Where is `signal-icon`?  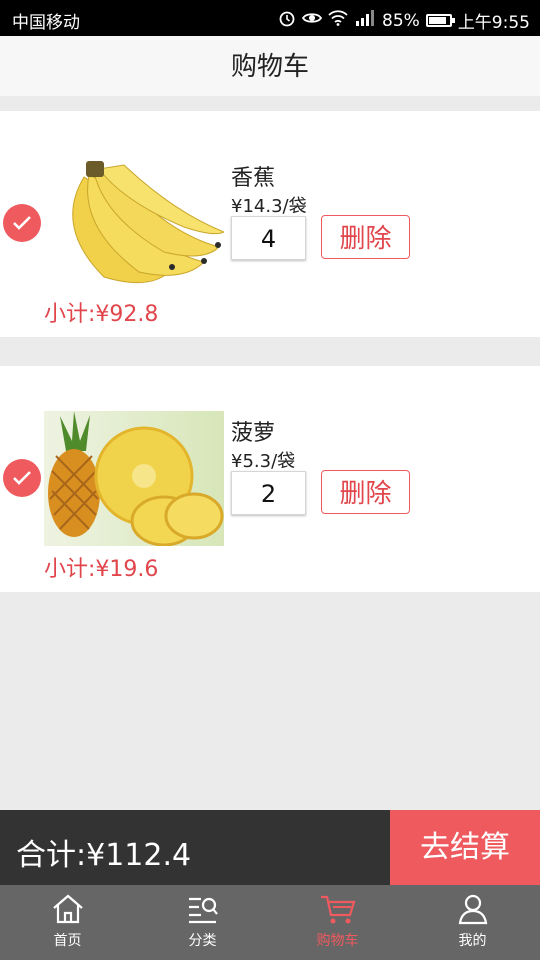 signal-icon is located at coordinates (365, 20).